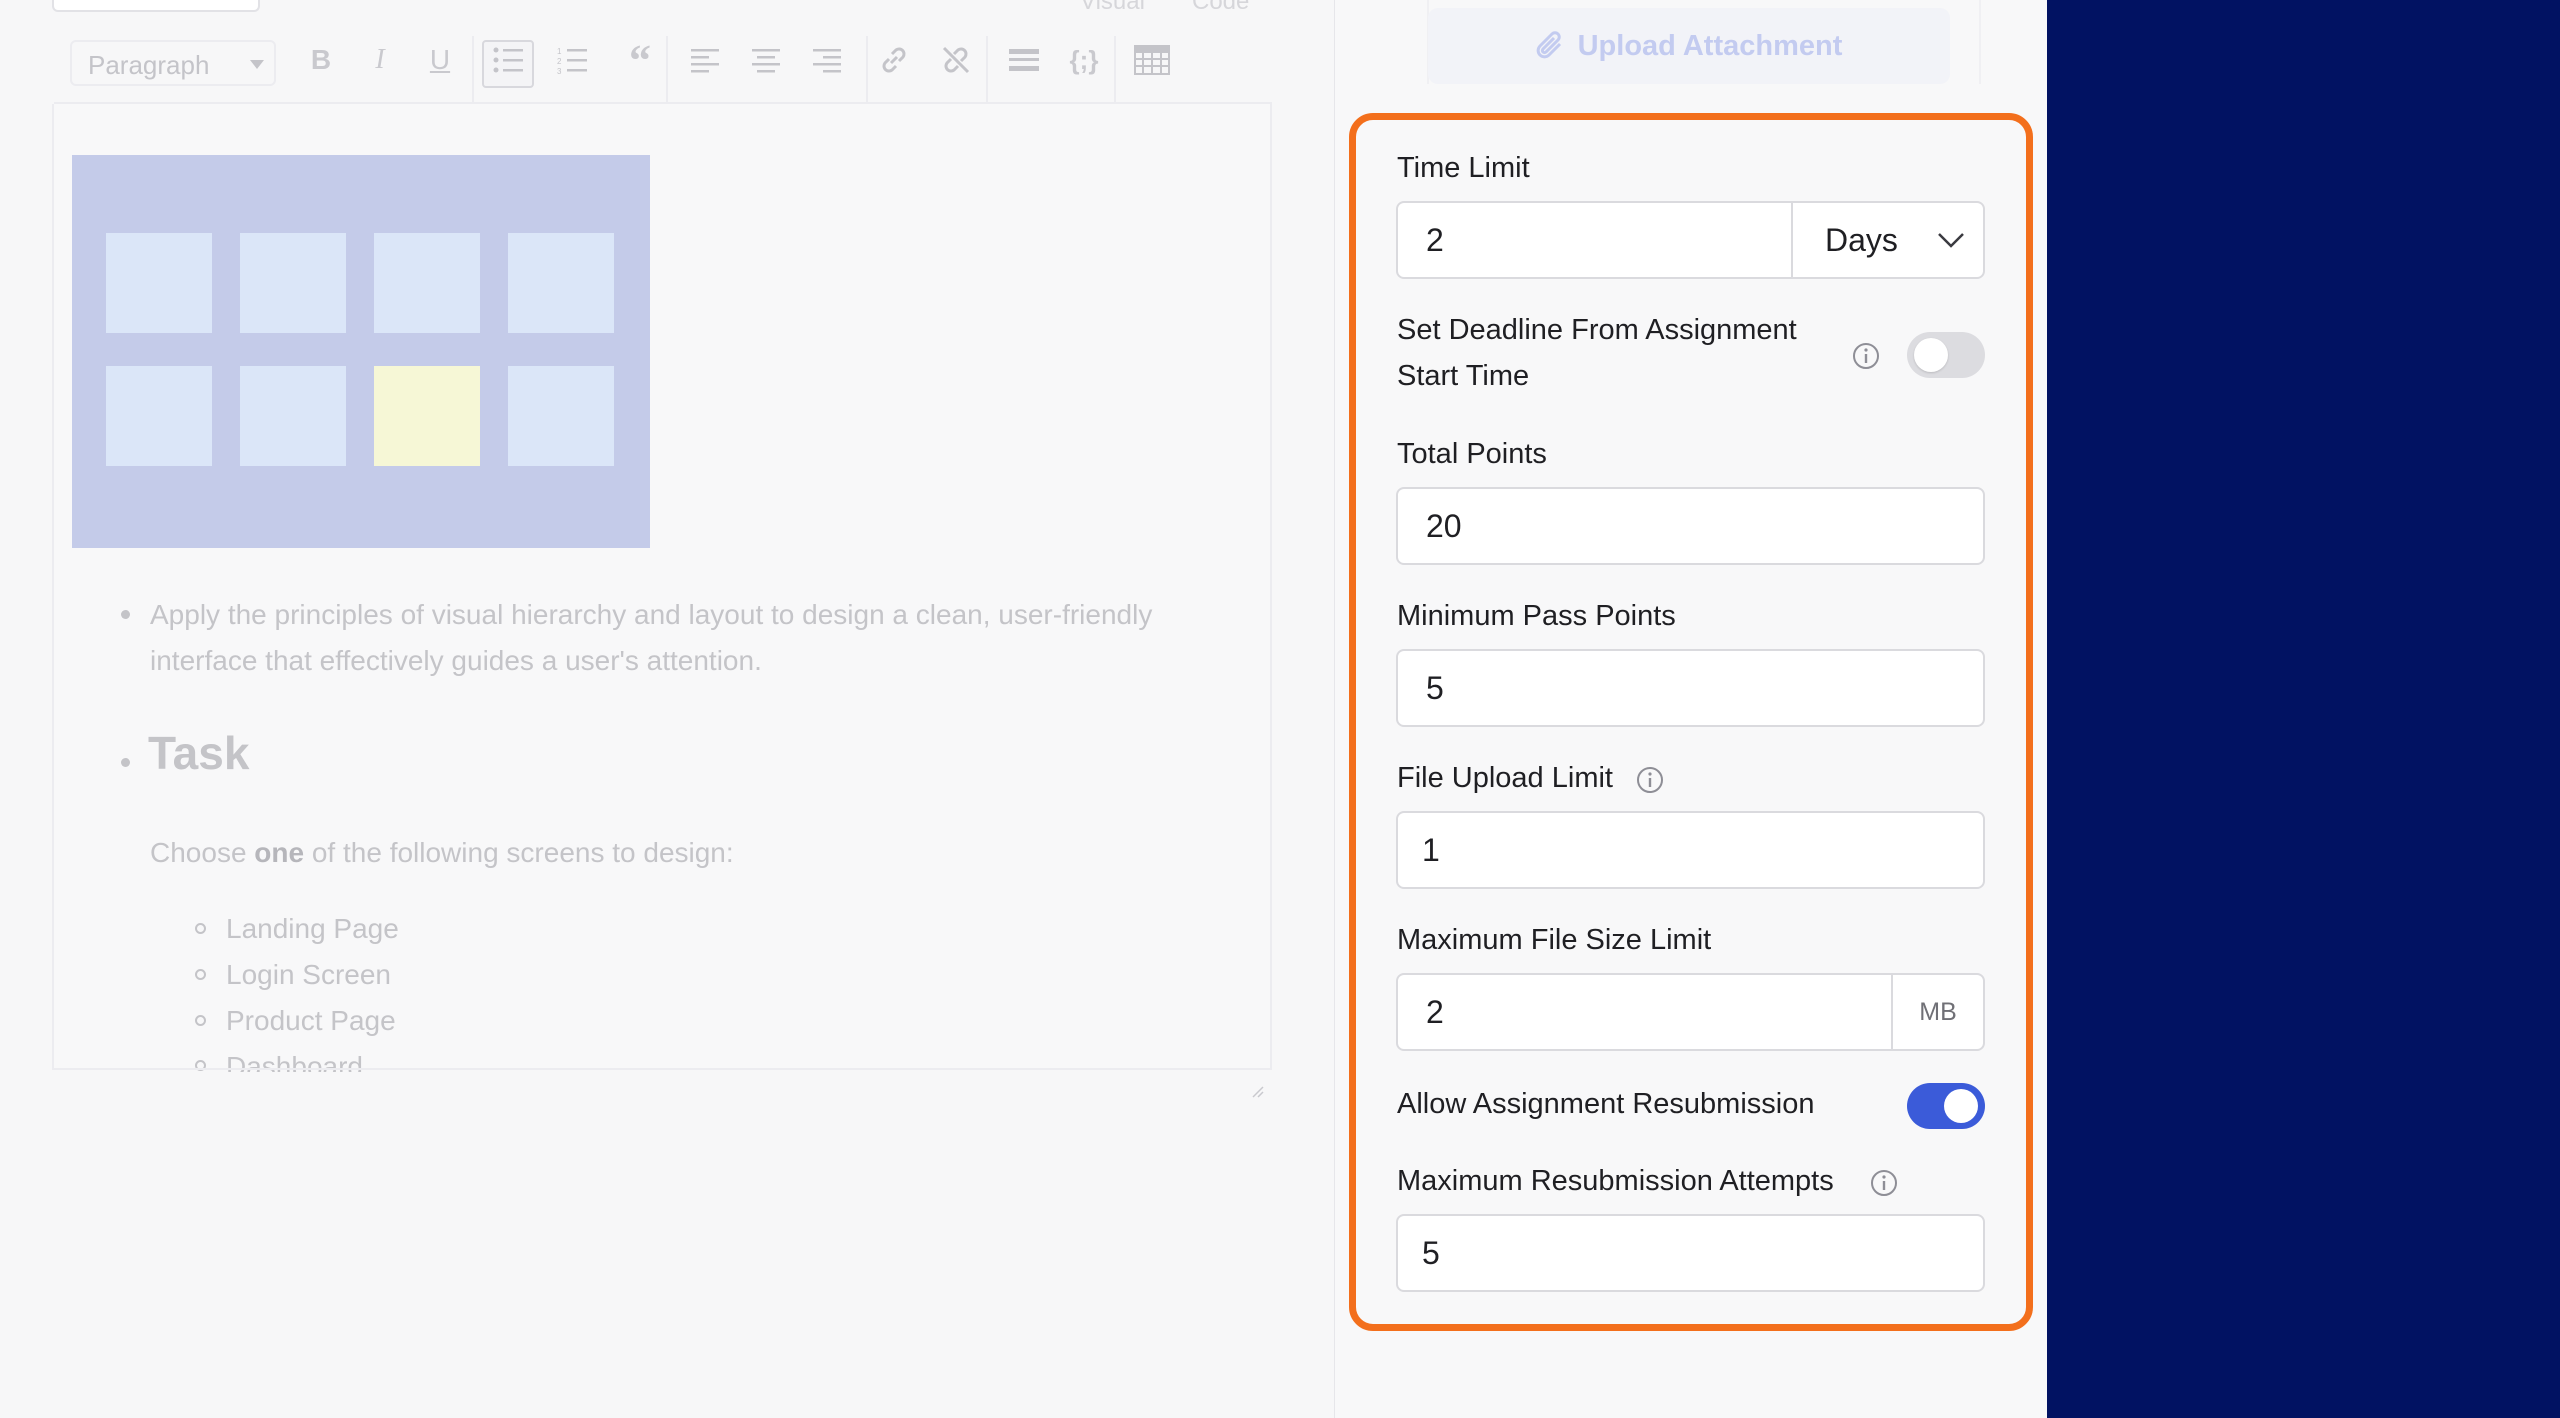 The height and width of the screenshot is (1418, 2560). I want to click on max-file-size-value: 2, so click(1435, 1011).